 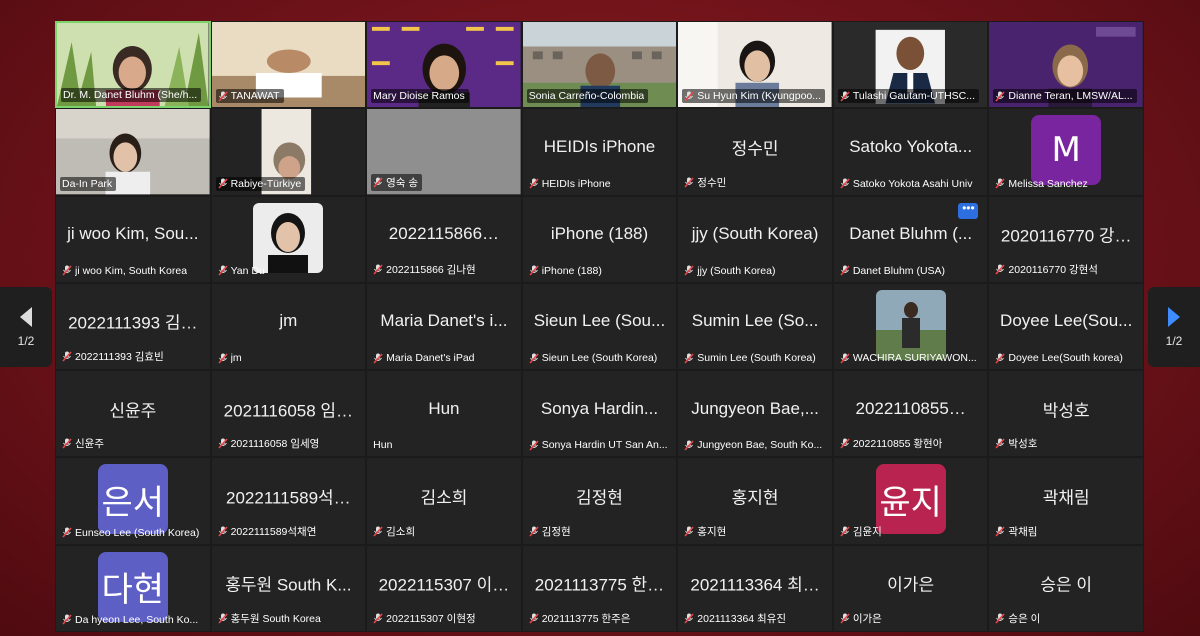 I want to click on participant-name-text: Hun, so click(x=383, y=445).